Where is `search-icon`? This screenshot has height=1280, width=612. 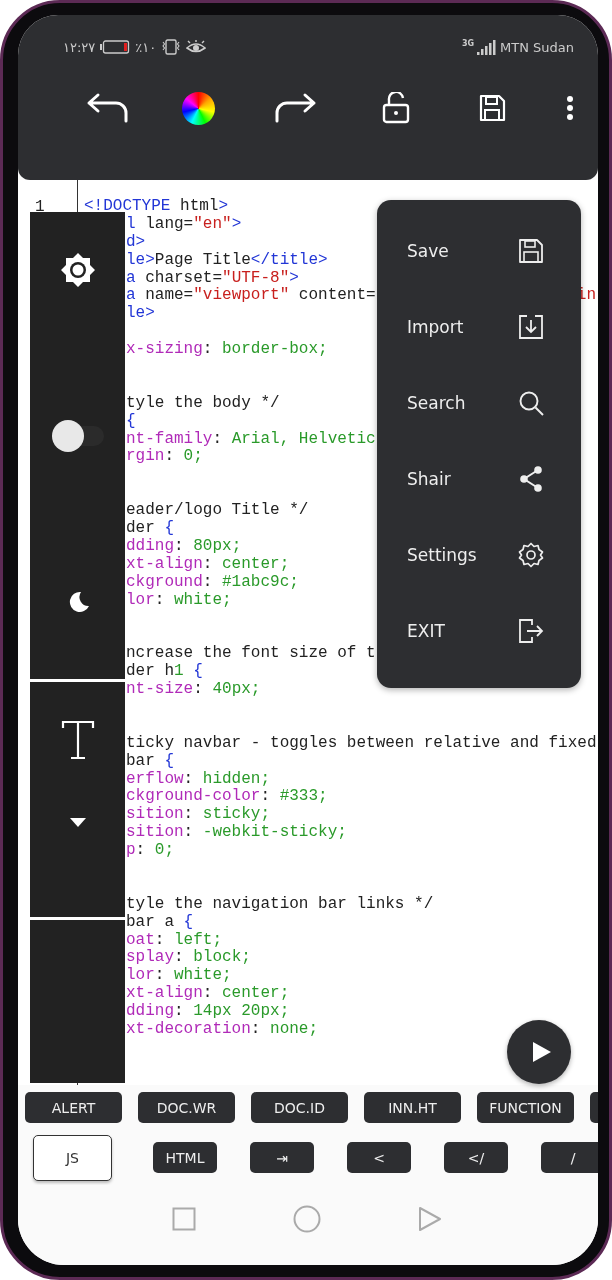 search-icon is located at coordinates (531, 403).